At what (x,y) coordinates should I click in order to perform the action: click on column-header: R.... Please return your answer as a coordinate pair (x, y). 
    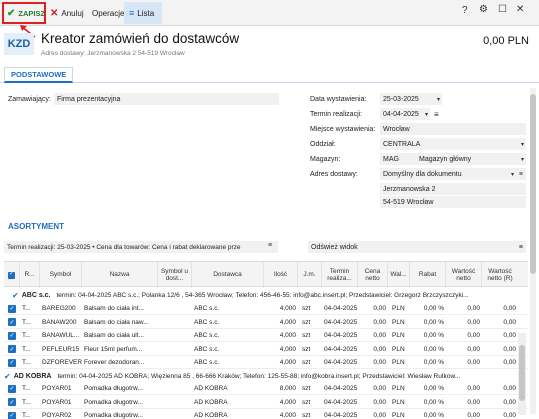
    Looking at the image, I should click on (30, 275).